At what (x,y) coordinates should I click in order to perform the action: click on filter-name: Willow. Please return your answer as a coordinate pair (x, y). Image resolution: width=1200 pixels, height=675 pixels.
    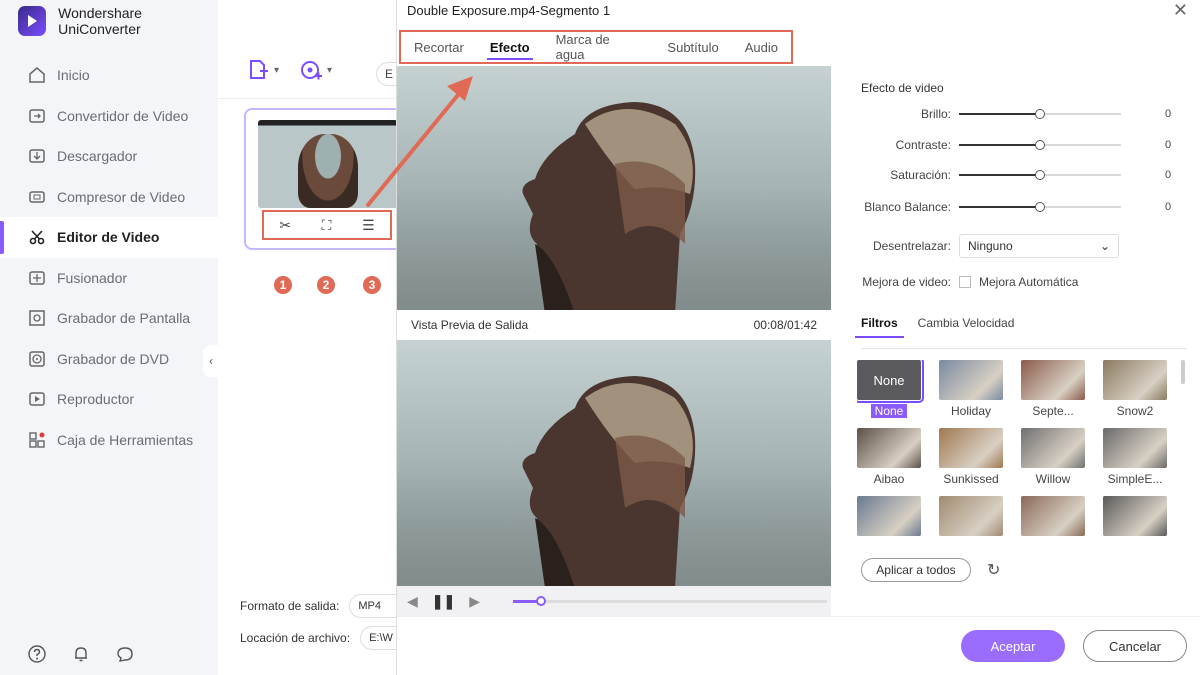
    Looking at the image, I should click on (1053, 479).